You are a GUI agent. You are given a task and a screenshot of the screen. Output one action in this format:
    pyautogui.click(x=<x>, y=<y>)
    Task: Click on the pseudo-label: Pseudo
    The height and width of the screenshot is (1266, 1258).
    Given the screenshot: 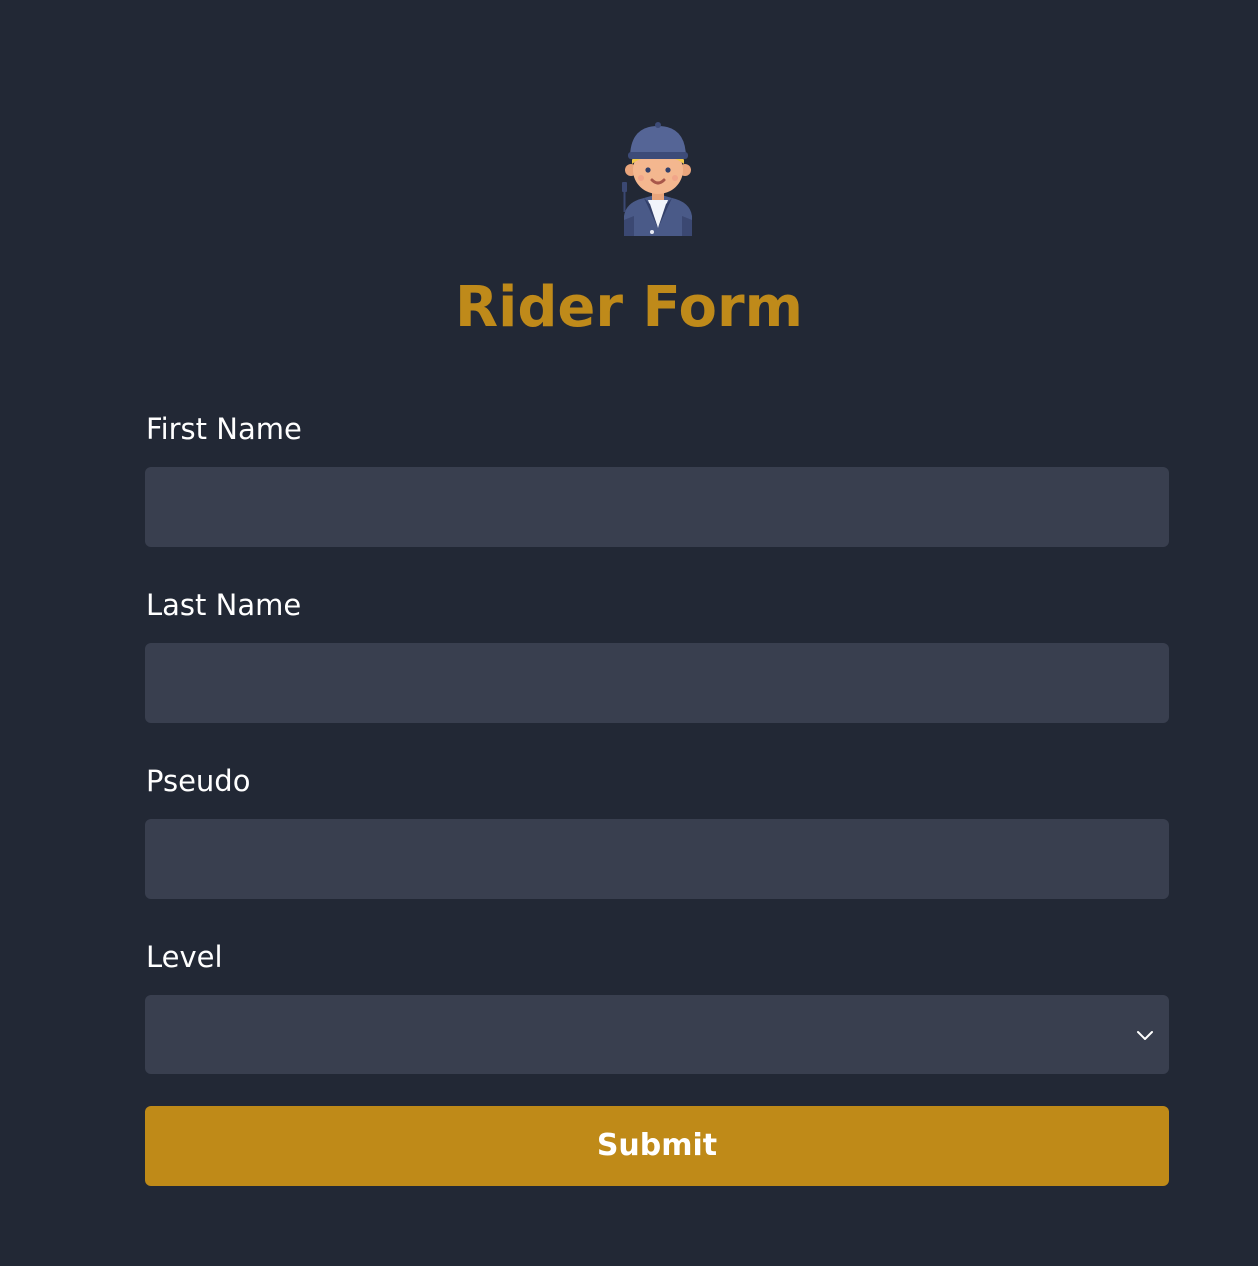 What is the action you would take?
    pyautogui.click(x=198, y=781)
    